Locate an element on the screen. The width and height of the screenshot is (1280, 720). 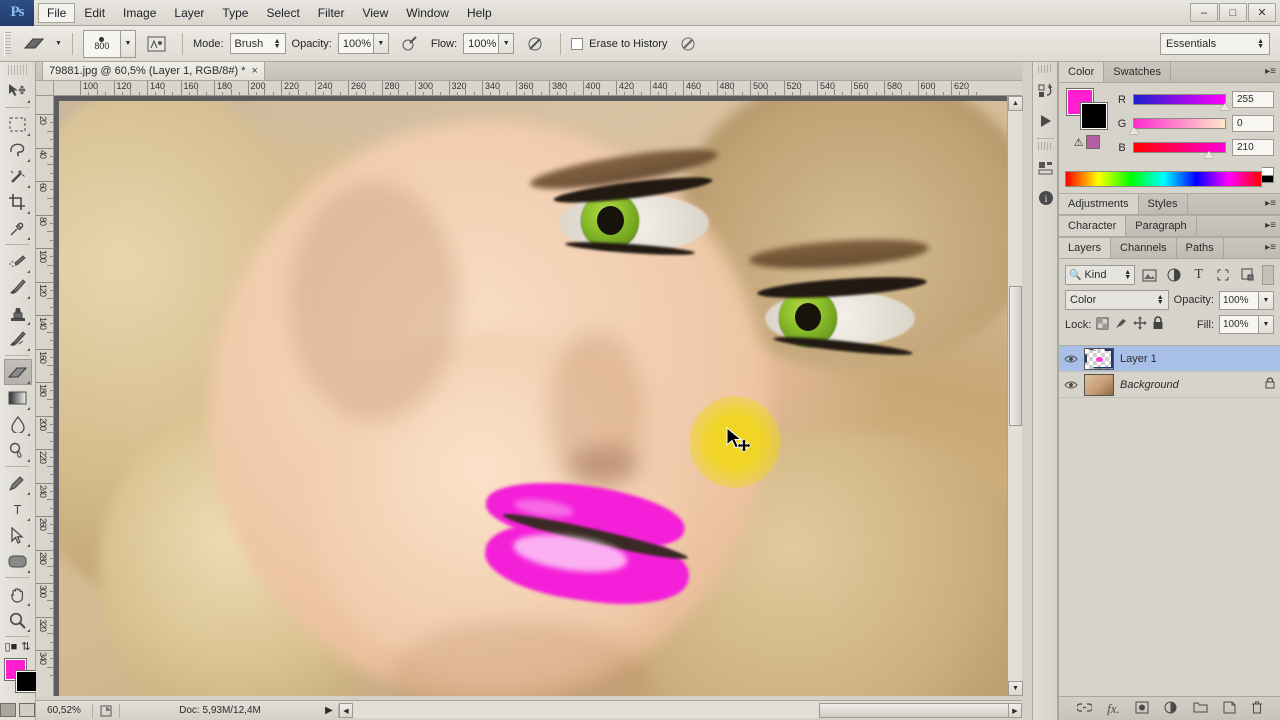
pressure-size-icon is located at coordinates (688, 44).